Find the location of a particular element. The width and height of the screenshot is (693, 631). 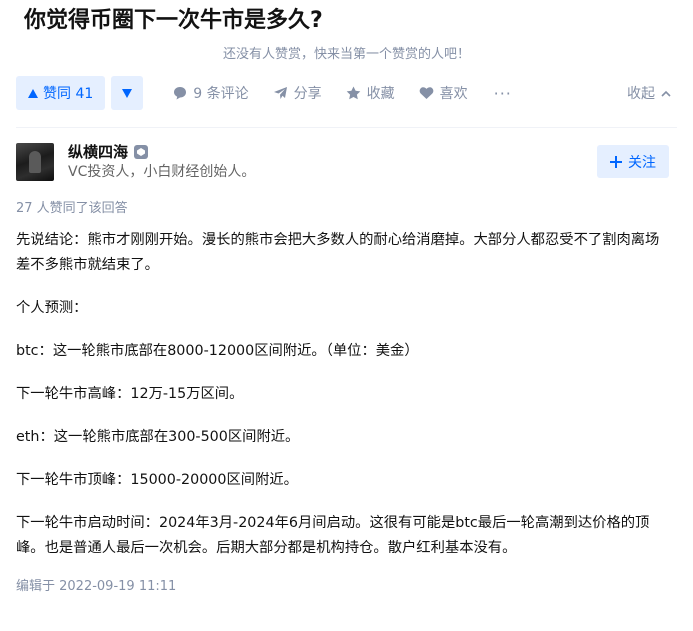

answer-paragraph: 下一轮牛市高峰：12万-15万区间。 is located at coordinates (130, 394).